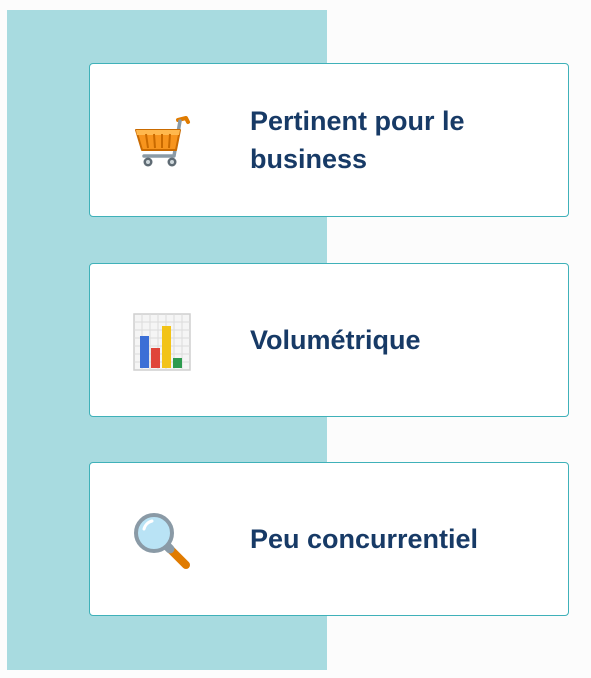 The height and width of the screenshot is (678, 591). I want to click on card-label: Volumétrique, so click(335, 340).